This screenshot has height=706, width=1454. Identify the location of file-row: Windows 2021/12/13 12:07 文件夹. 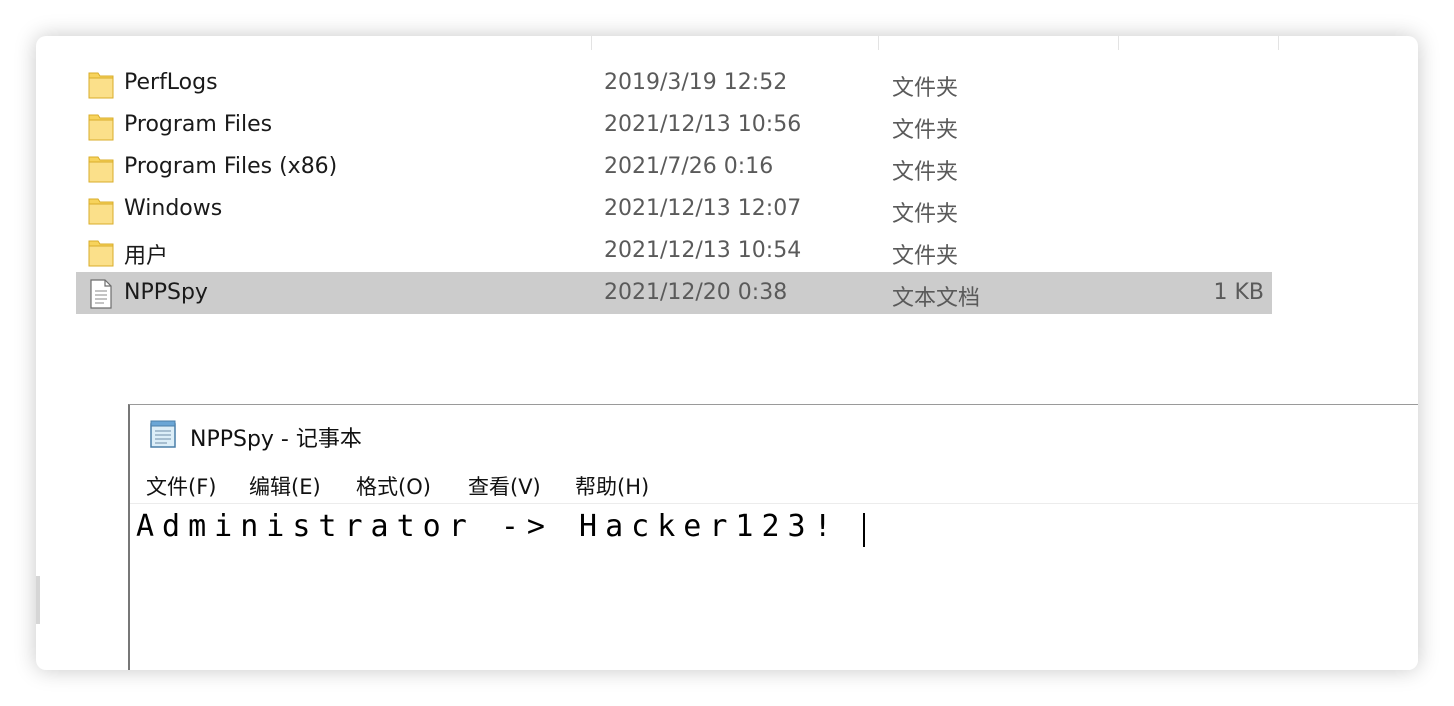
(674, 209).